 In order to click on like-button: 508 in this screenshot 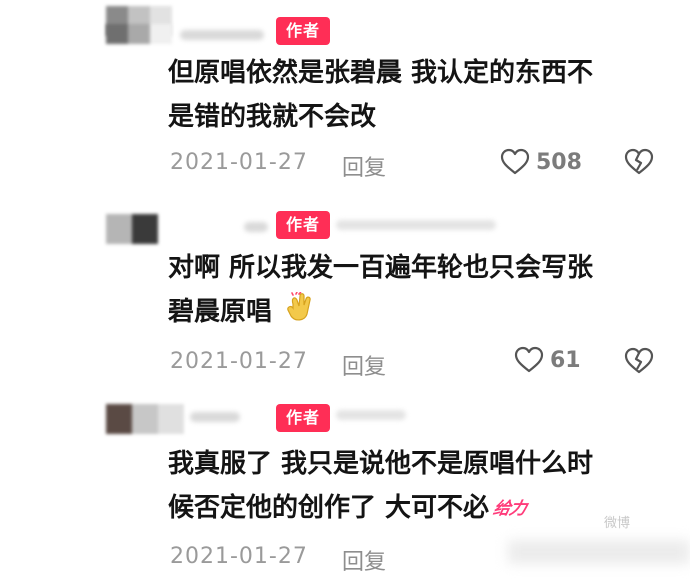, I will do `click(541, 162)`.